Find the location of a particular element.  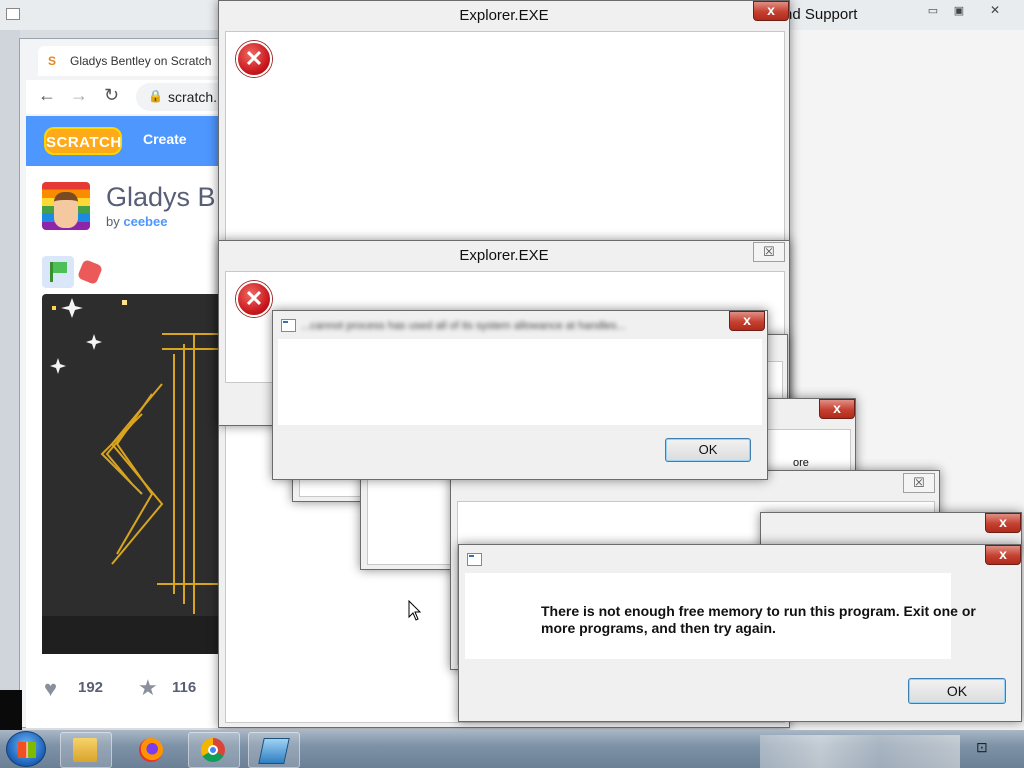

taskbar-chrome is located at coordinates (214, 750).